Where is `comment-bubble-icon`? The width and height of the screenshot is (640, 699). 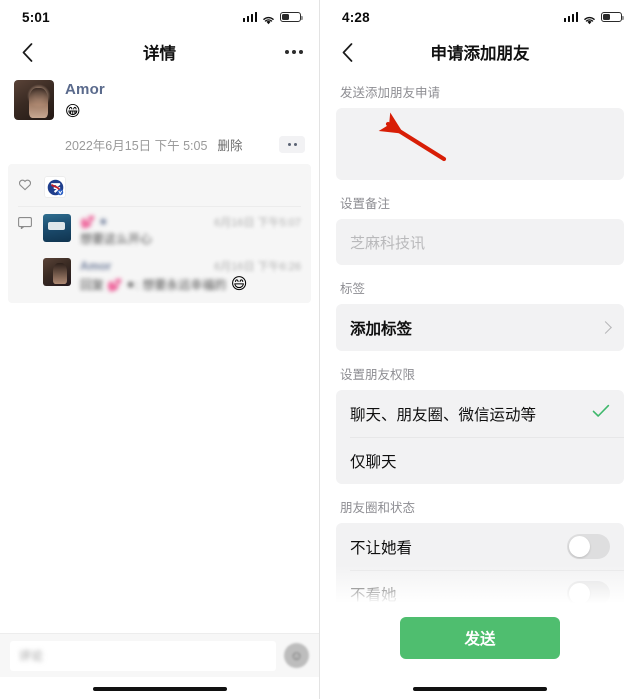 comment-bubble-icon is located at coordinates (26, 224).